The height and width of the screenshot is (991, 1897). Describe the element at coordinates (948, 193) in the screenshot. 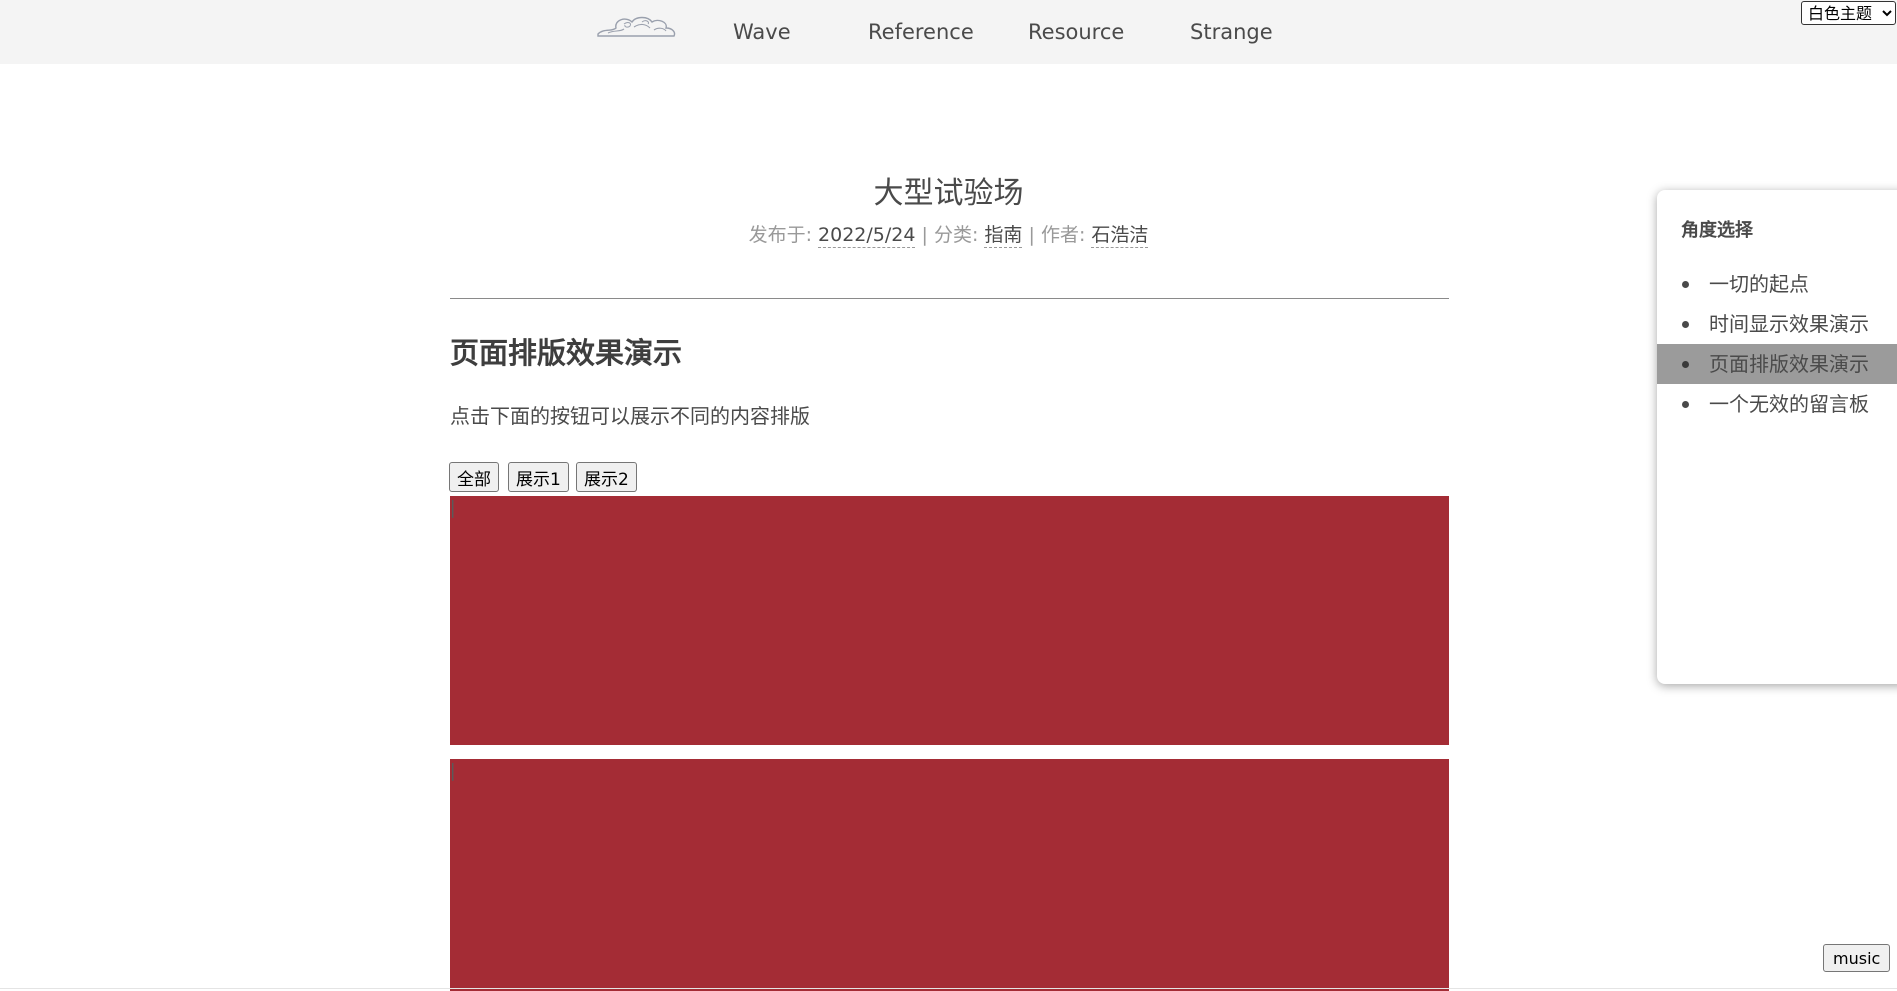

I see `post-title: 大型试验场` at that location.